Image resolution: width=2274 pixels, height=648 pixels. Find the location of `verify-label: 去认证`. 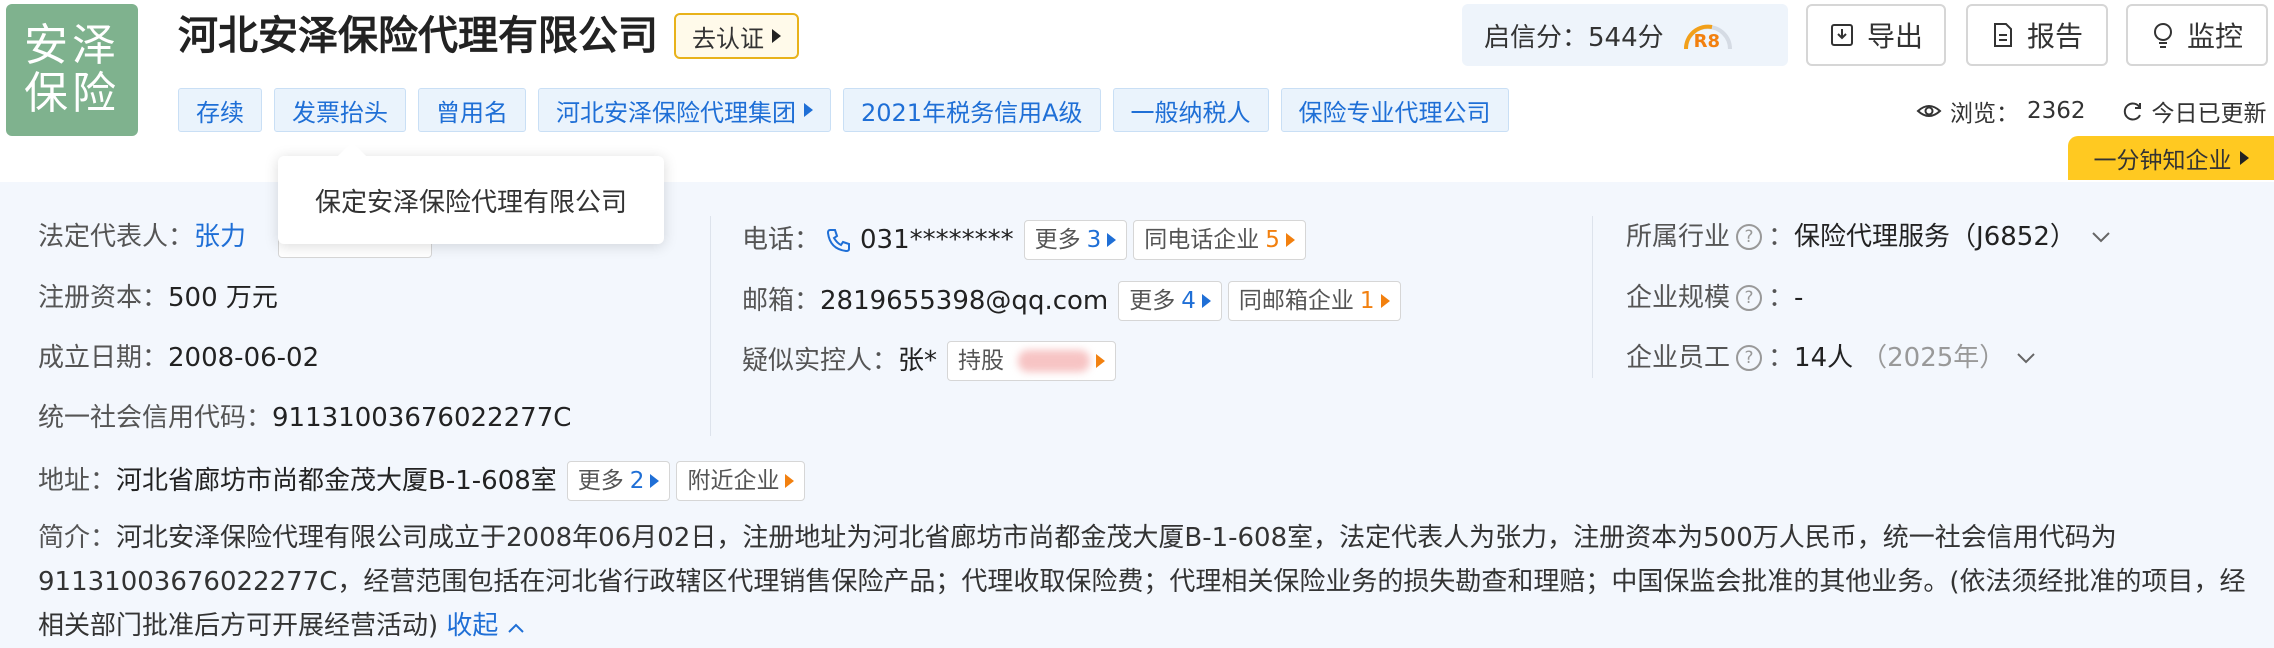

verify-label: 去认证 is located at coordinates (728, 38).